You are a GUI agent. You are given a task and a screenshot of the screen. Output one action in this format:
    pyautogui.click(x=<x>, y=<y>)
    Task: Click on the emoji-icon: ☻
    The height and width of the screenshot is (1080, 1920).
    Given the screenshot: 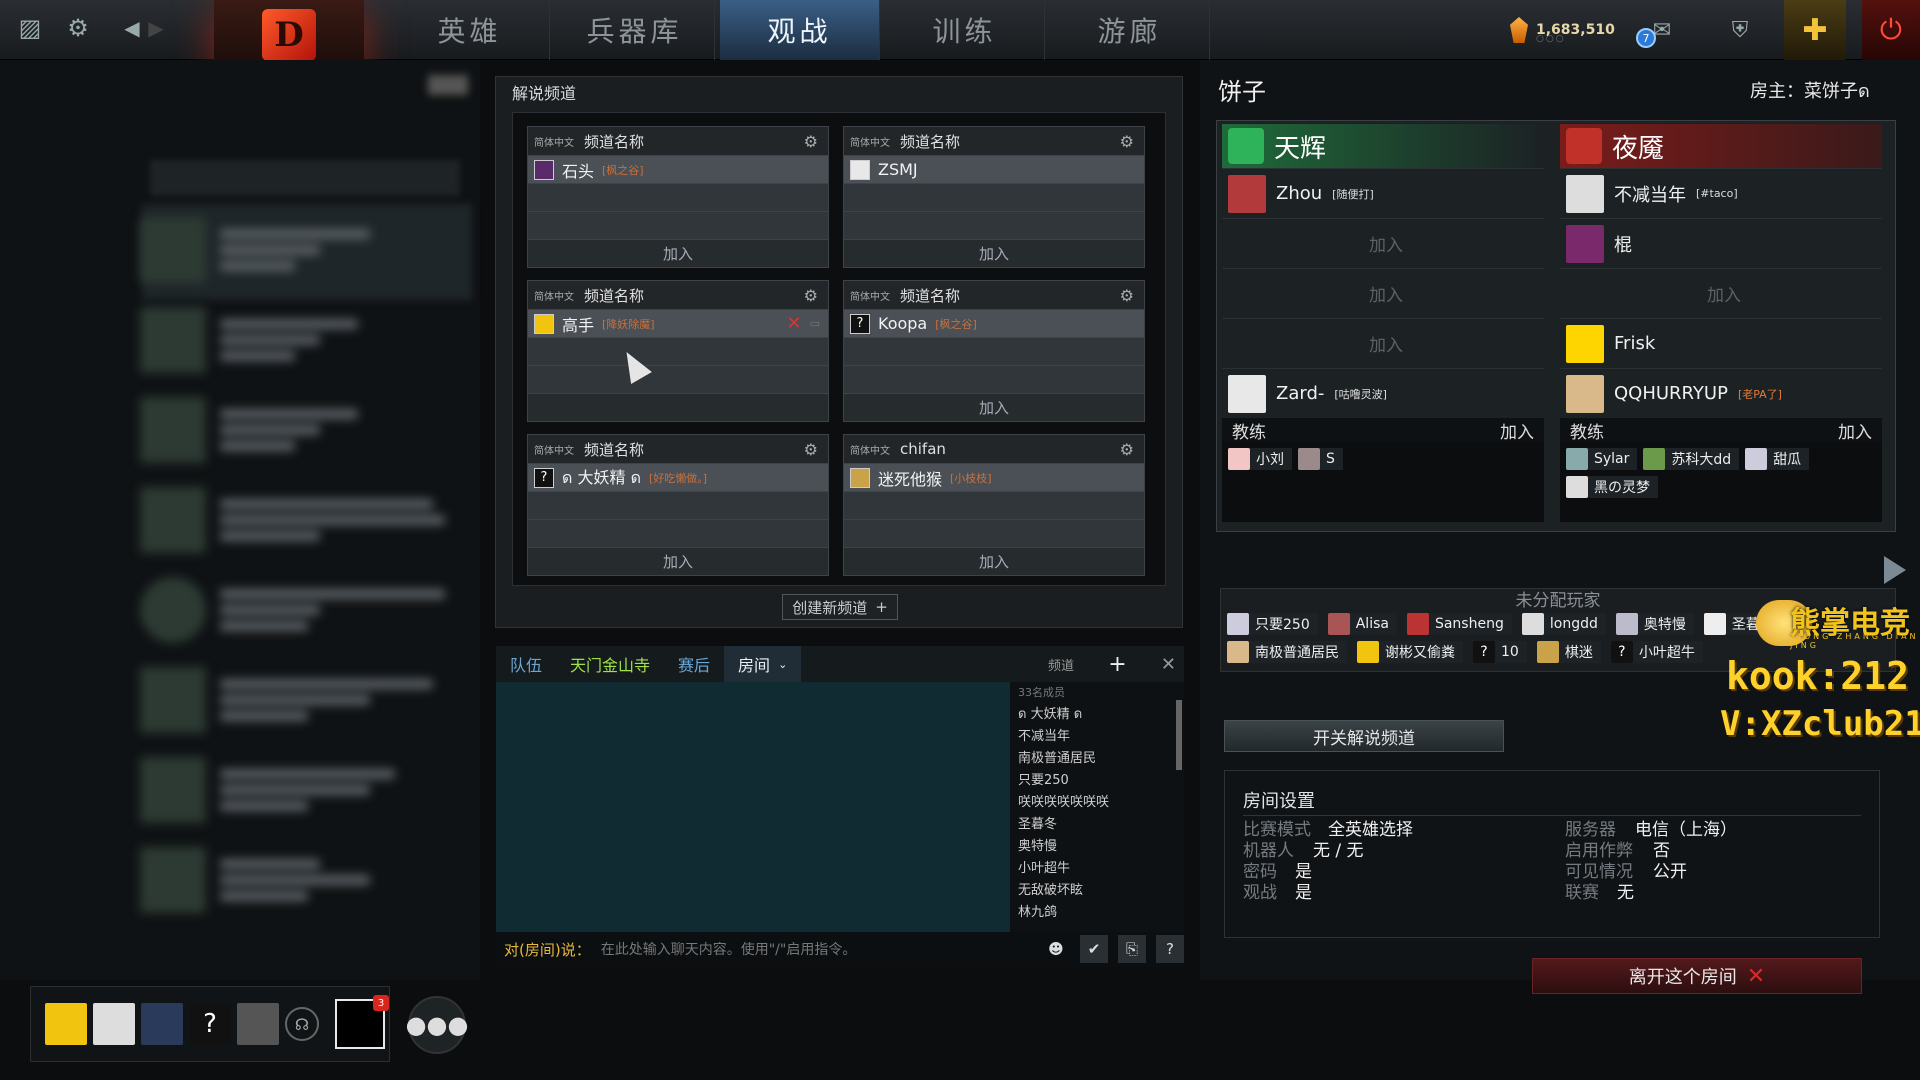 What is the action you would take?
    pyautogui.click(x=1056, y=949)
    